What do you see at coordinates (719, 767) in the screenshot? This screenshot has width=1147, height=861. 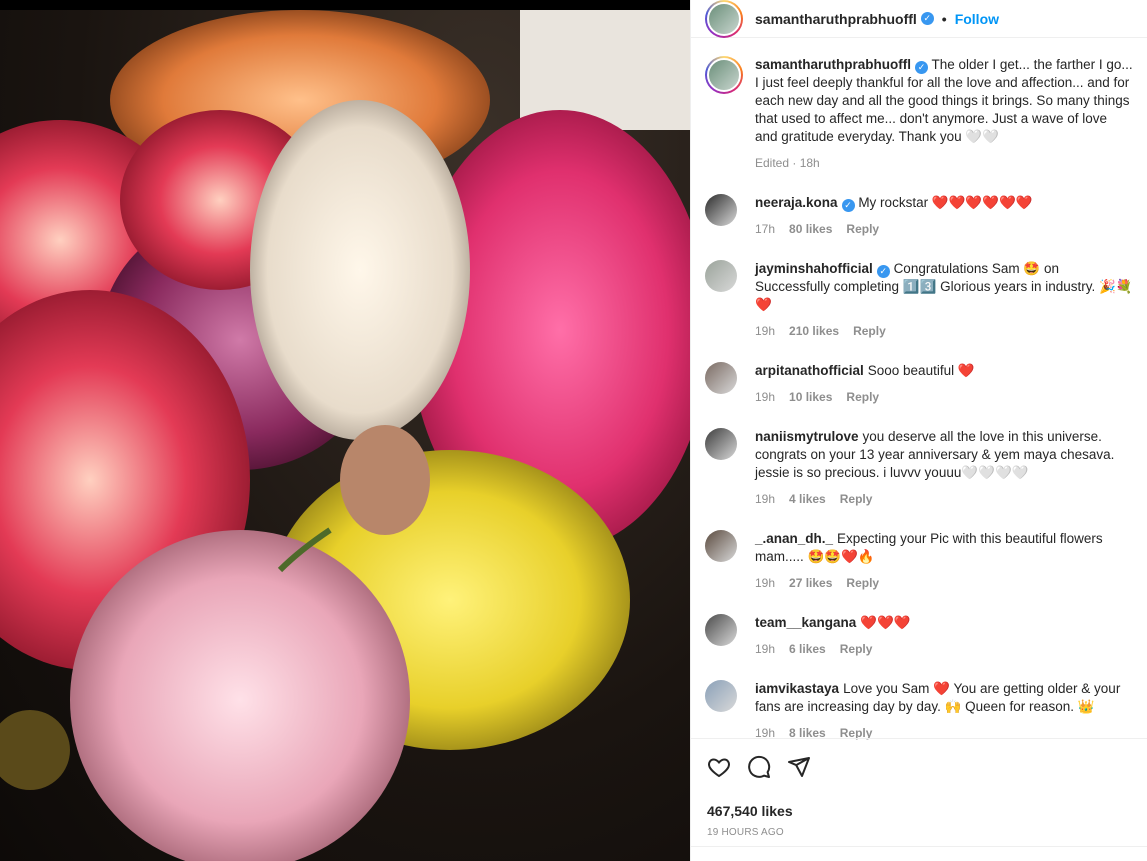 I see `heart-icon` at bounding box center [719, 767].